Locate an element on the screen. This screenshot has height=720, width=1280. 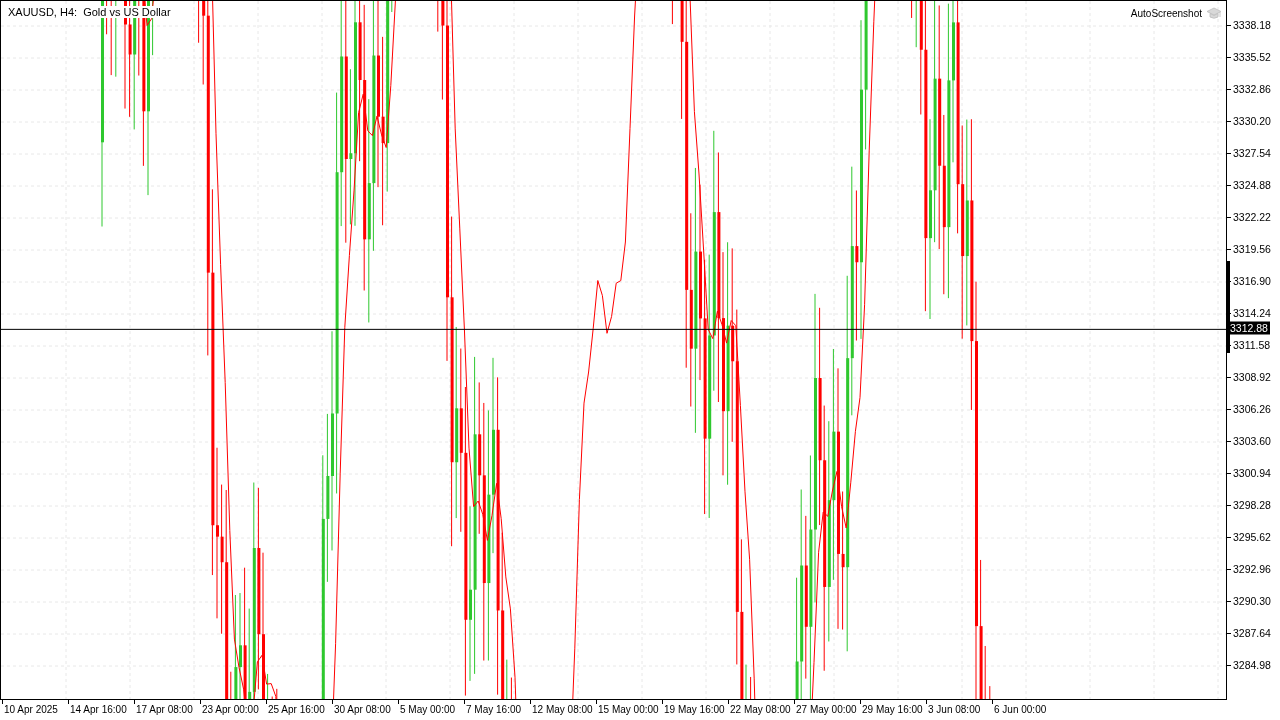
time-label: 10 Apr 2025 is located at coordinates (35, 710).